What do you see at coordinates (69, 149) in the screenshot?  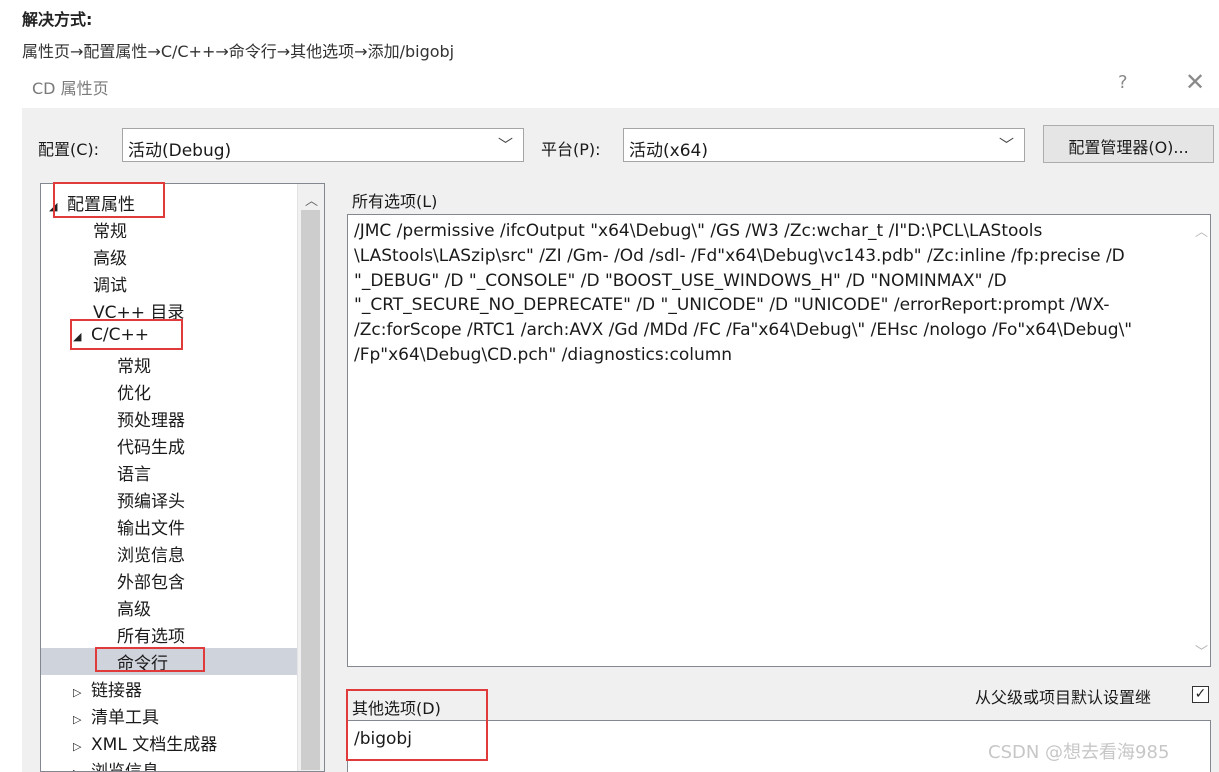 I see `config-label: 配置(C):` at bounding box center [69, 149].